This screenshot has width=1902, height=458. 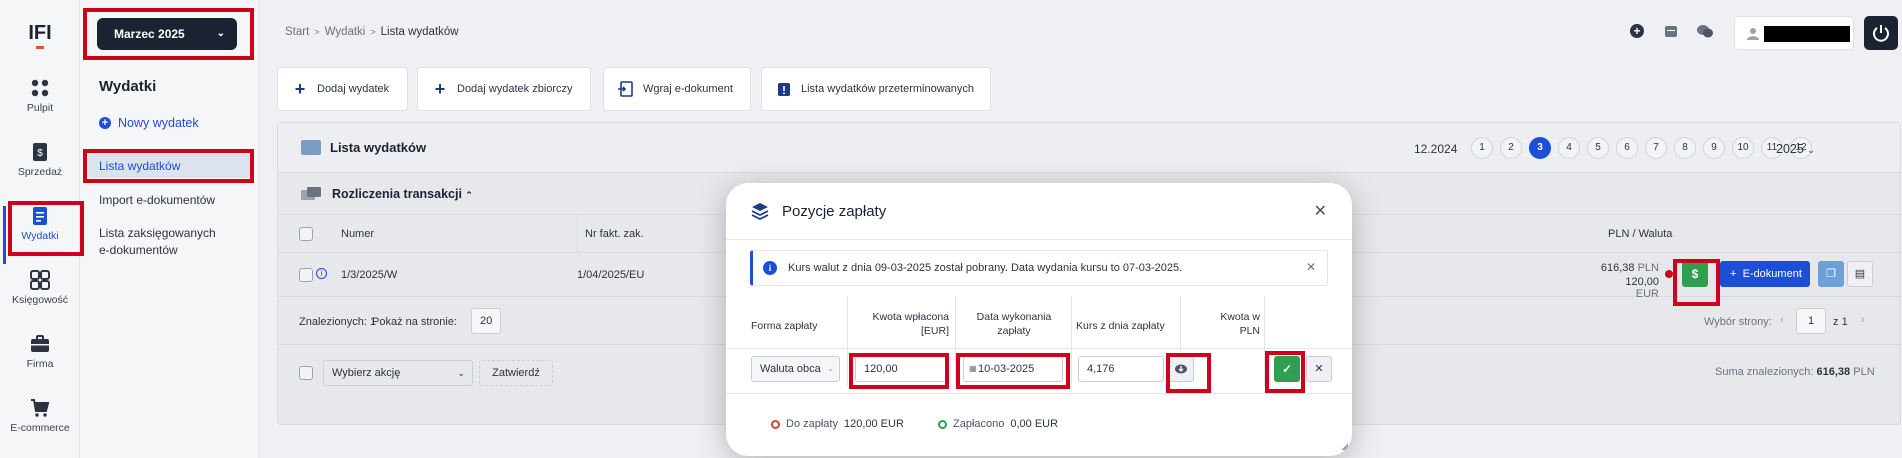 I want to click on kwota-header-1: Kwota wpłacona, so click(x=910, y=317).